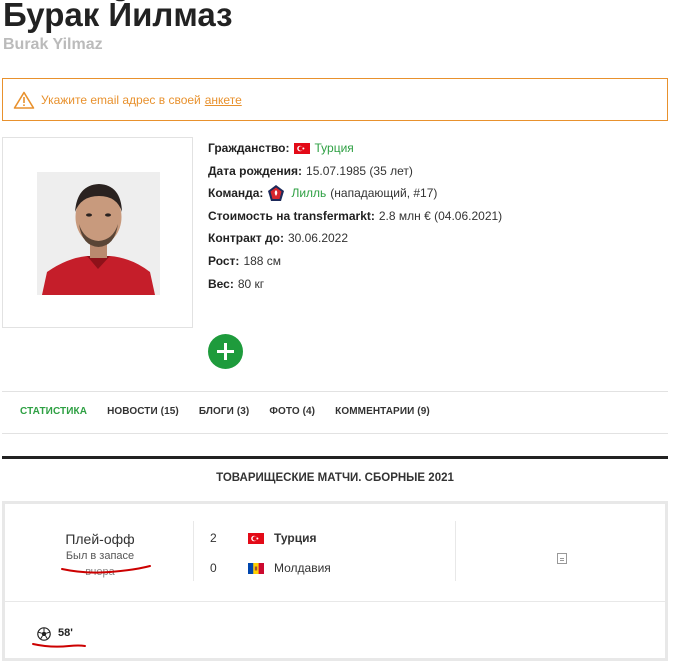 This screenshot has width=674, height=663. I want to click on section-title: Товарищеские матчи. Сборные 2021, so click(335, 478).